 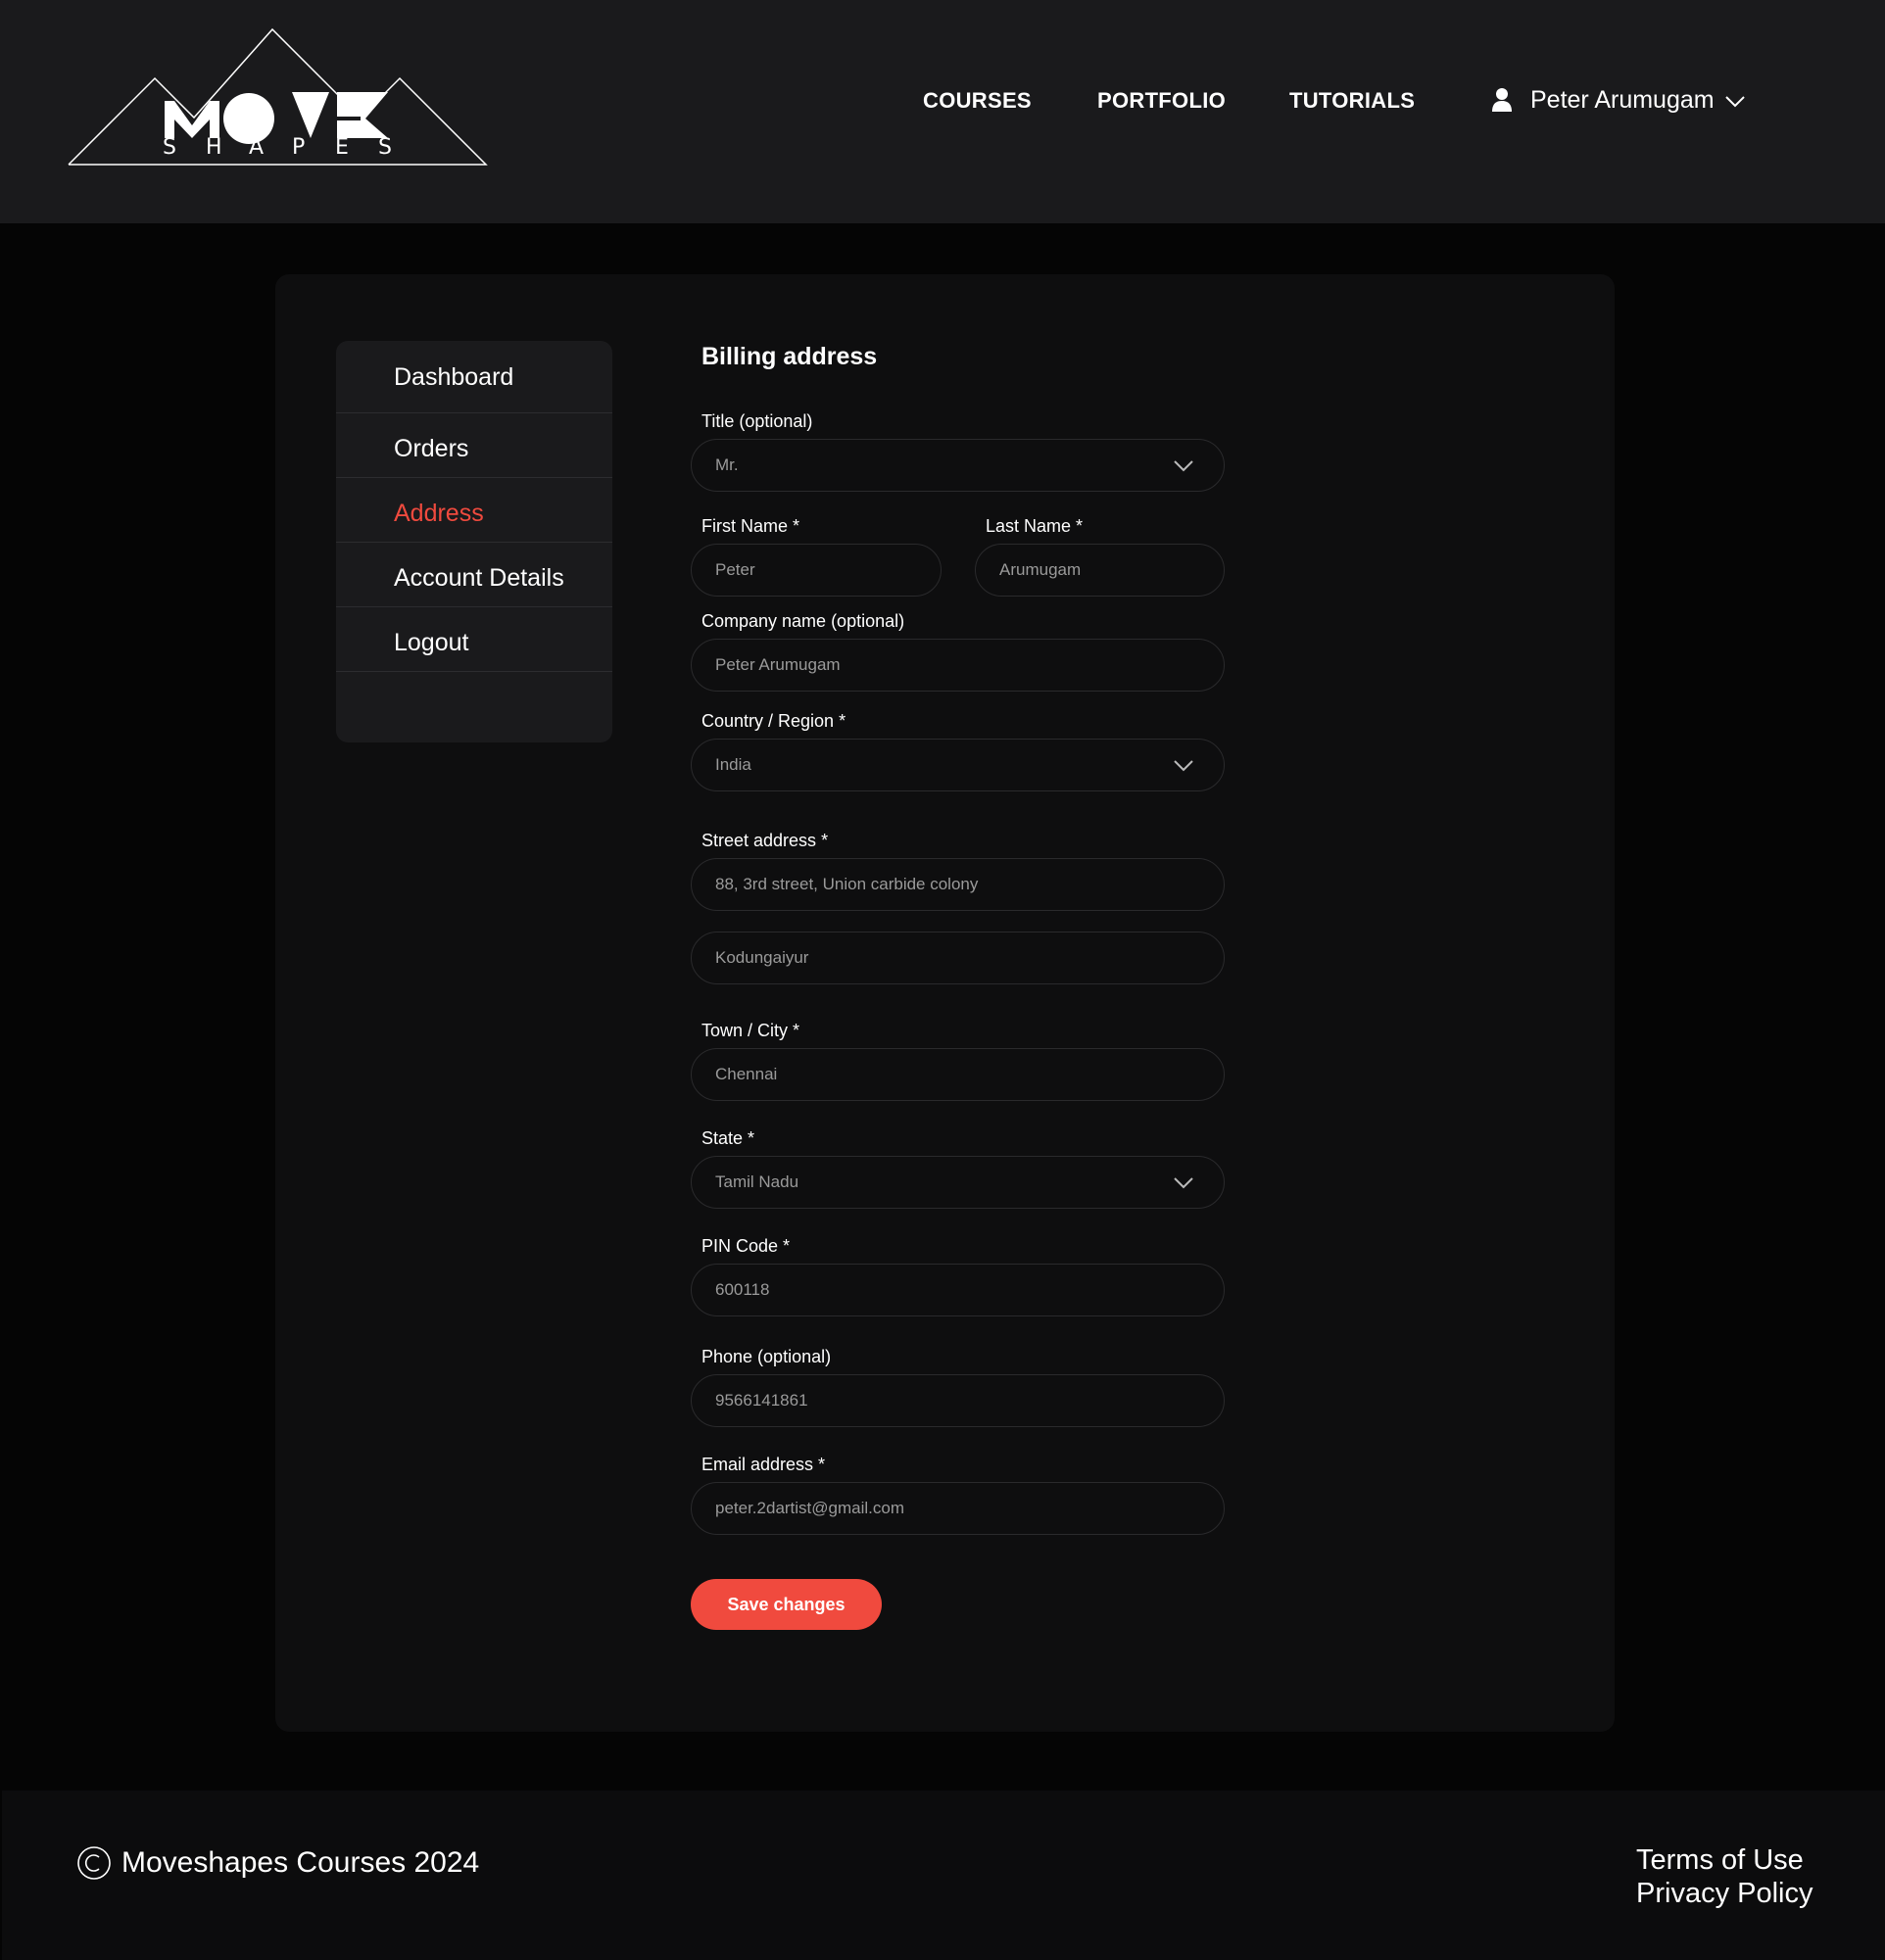 I want to click on privacy-link: Privacy Policy, so click(x=1724, y=1894).